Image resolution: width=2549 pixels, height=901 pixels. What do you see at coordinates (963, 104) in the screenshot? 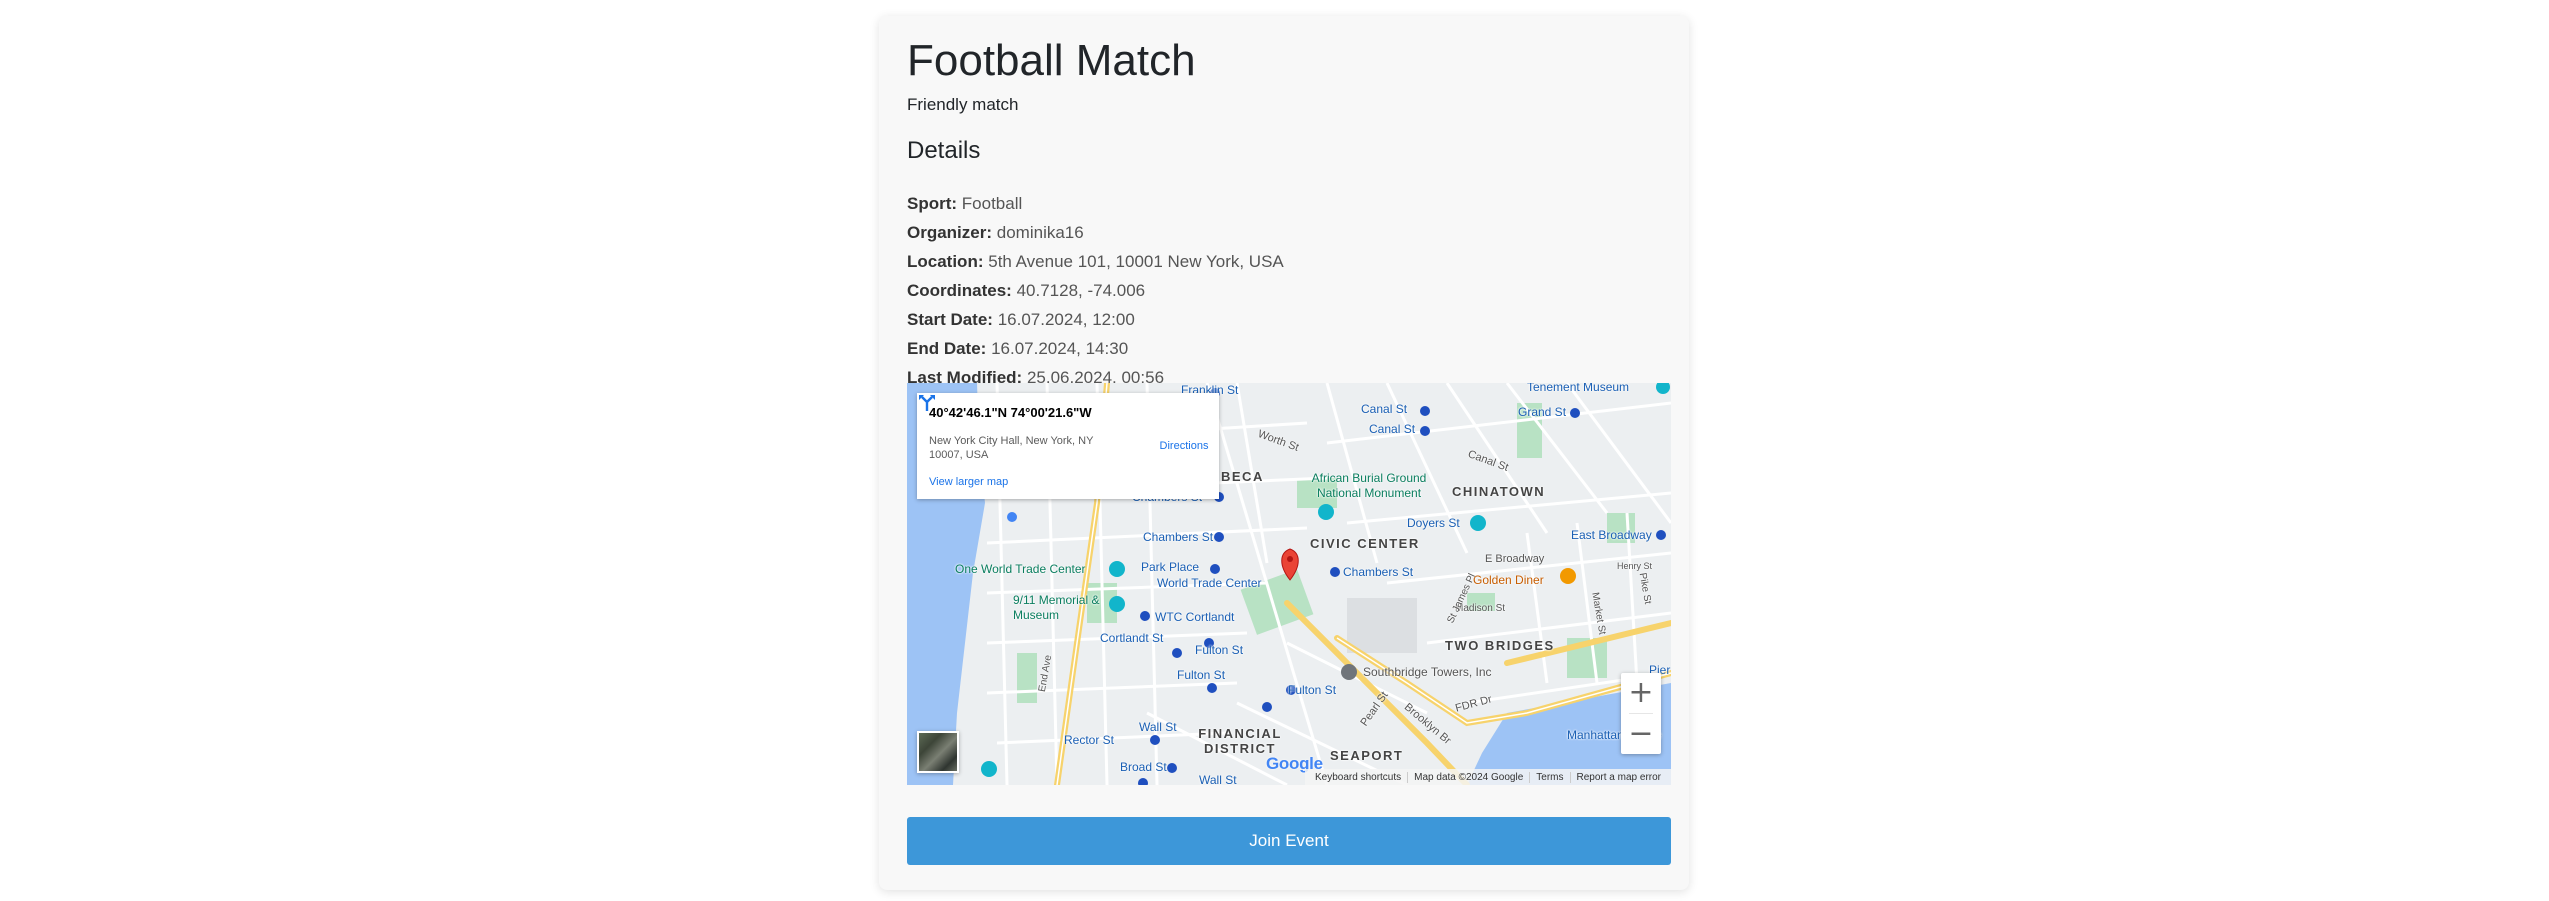
I see `event-description: Friendly match` at bounding box center [963, 104].